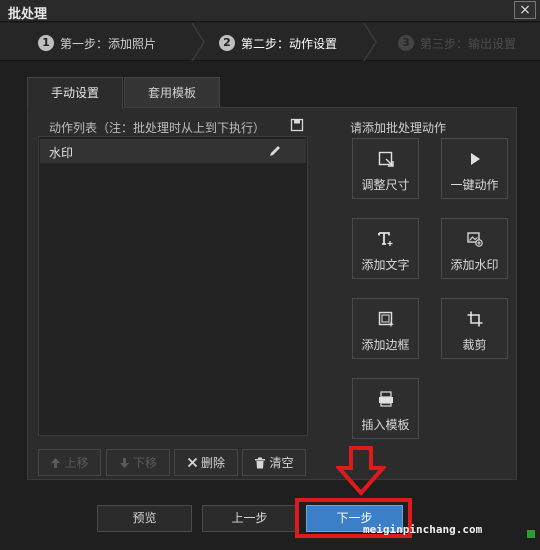 This screenshot has height=550, width=540. What do you see at coordinates (157, 128) in the screenshot?
I see `action-list-header: 动作列表（注：批处理时从上到下执行）` at bounding box center [157, 128].